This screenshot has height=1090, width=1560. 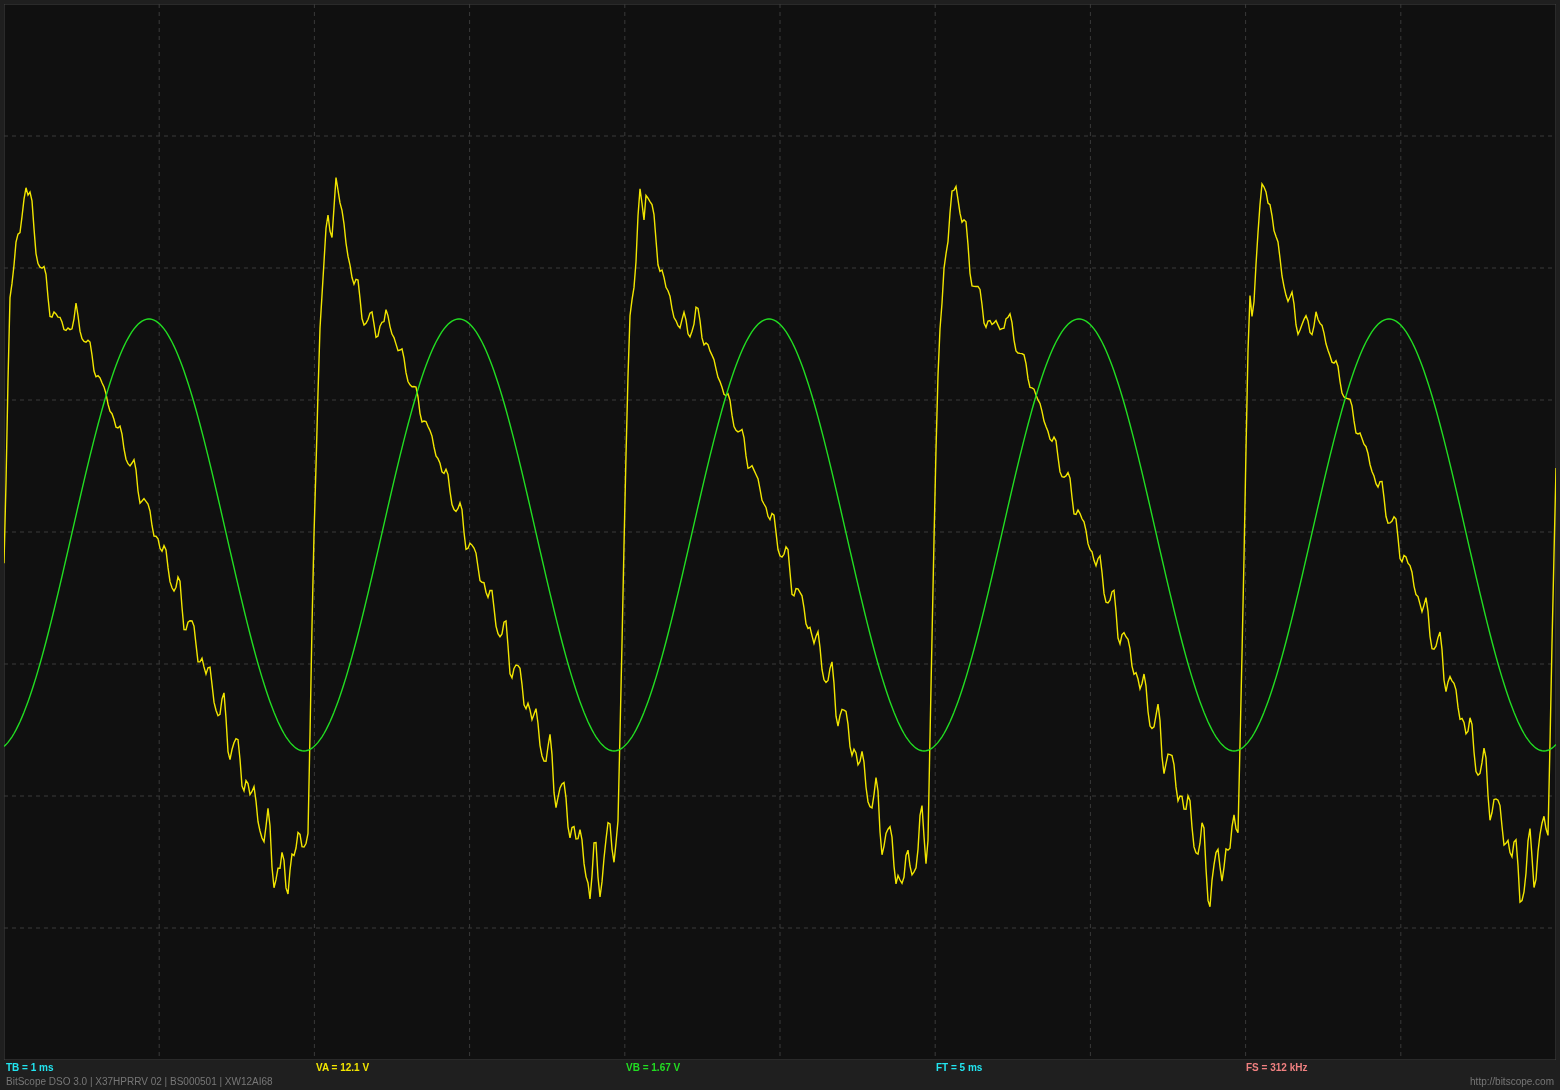 What do you see at coordinates (343, 1068) in the screenshot?
I see `readout-label: VA = 12.1 V` at bounding box center [343, 1068].